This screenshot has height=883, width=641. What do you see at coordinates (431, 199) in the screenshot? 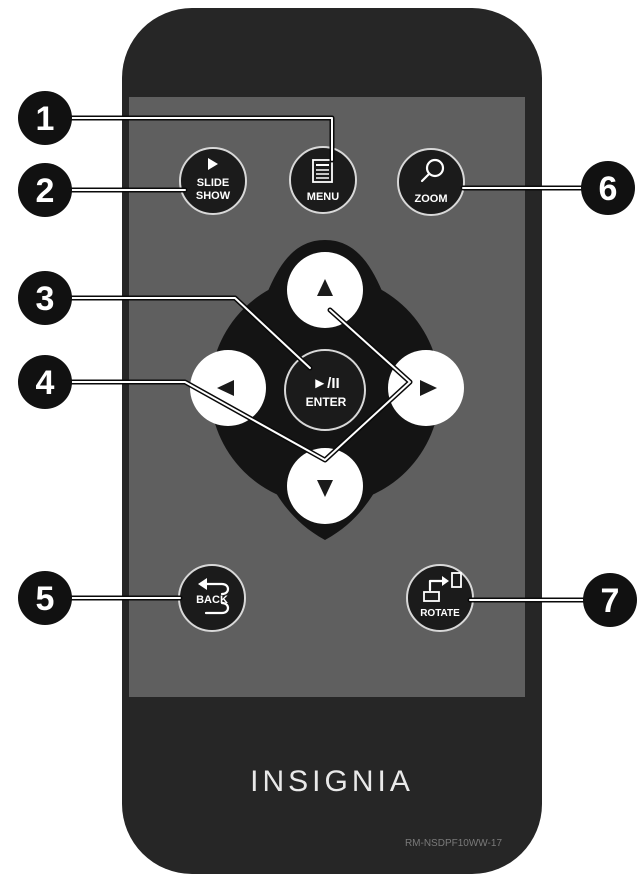
I see `zoom-label: ZOOM` at bounding box center [431, 199].